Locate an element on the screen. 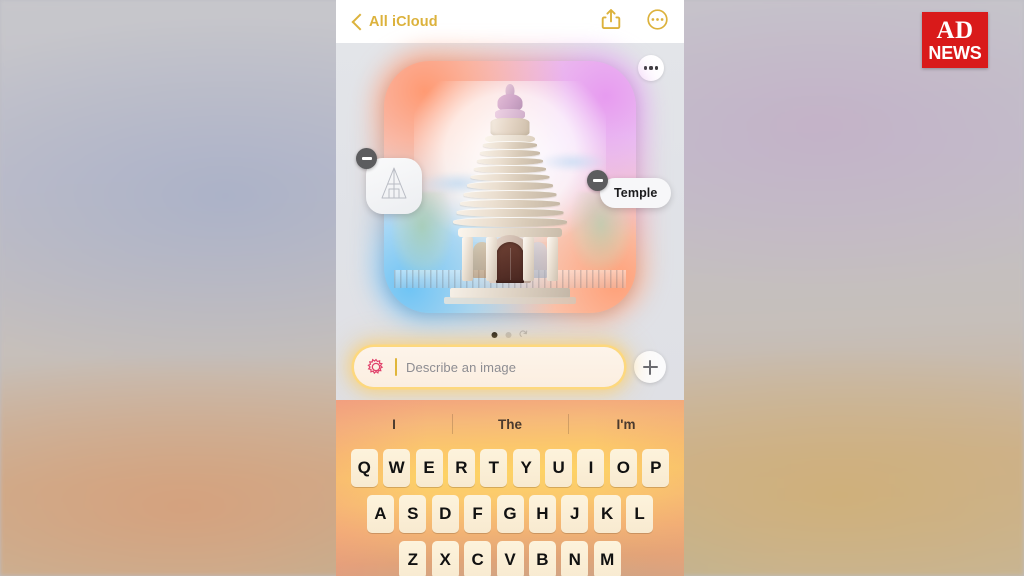  temple-mandapa is located at coordinates (510, 266).